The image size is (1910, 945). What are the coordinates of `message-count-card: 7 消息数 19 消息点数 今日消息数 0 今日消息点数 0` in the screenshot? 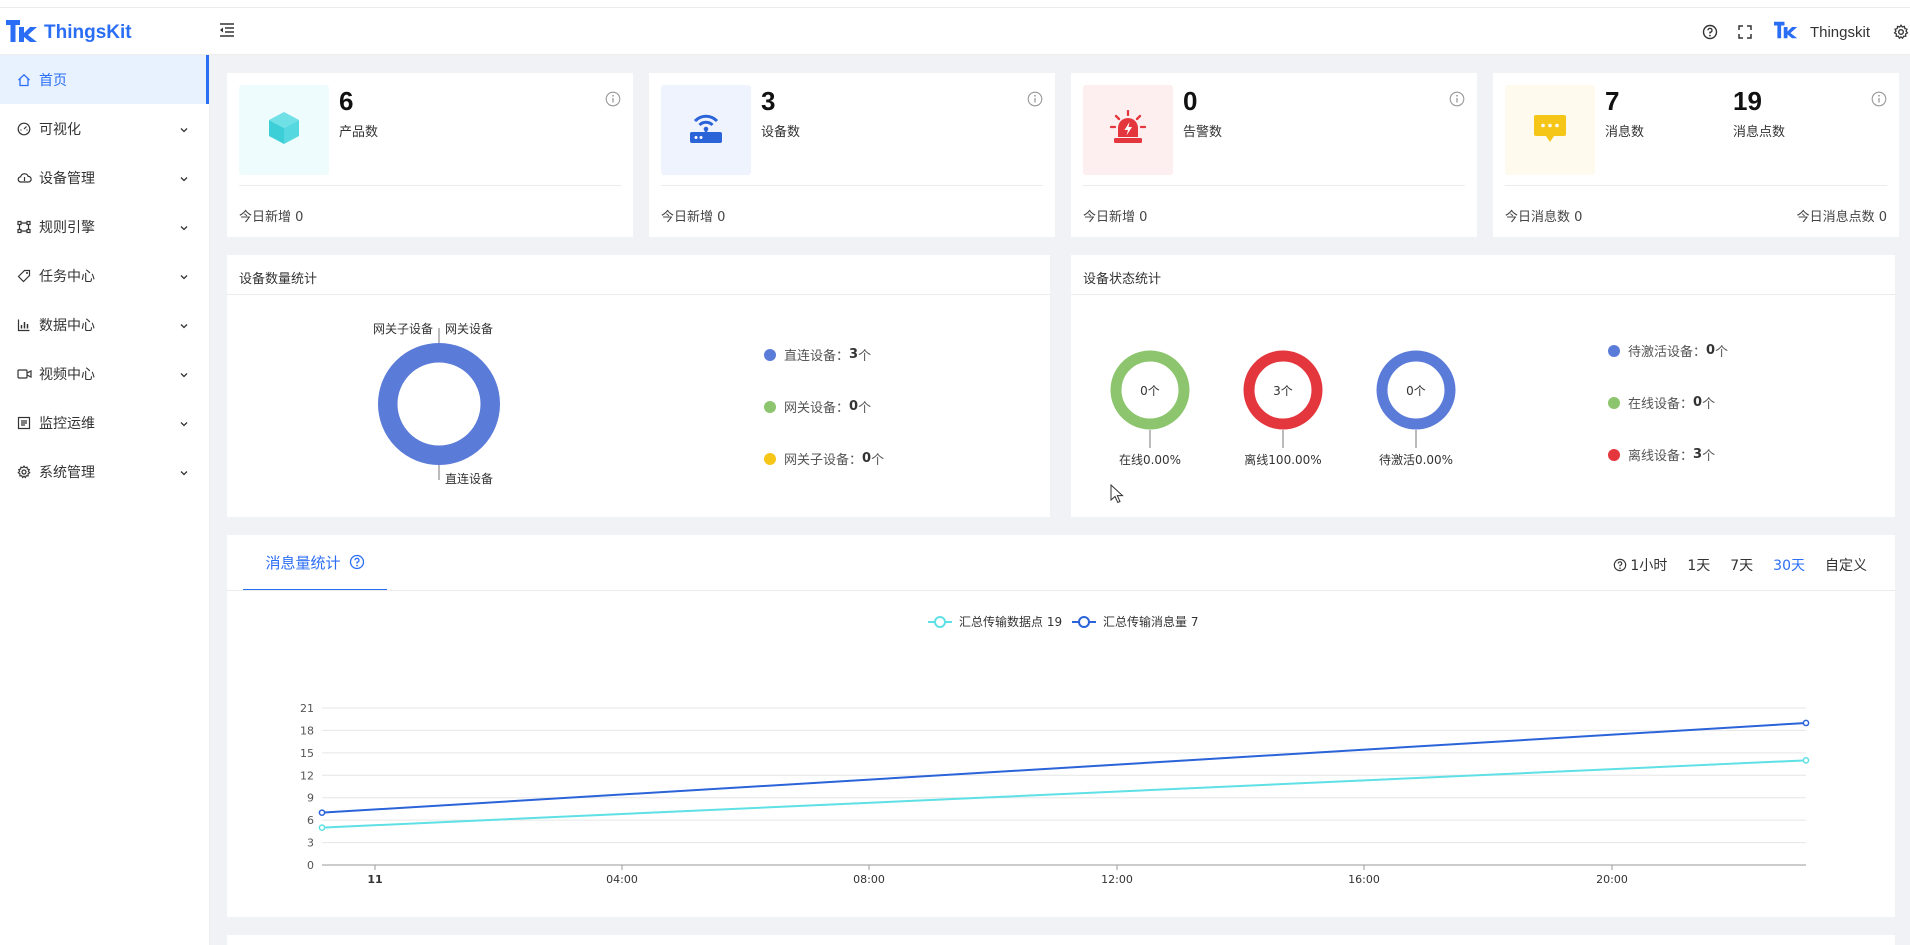 It's located at (1696, 155).